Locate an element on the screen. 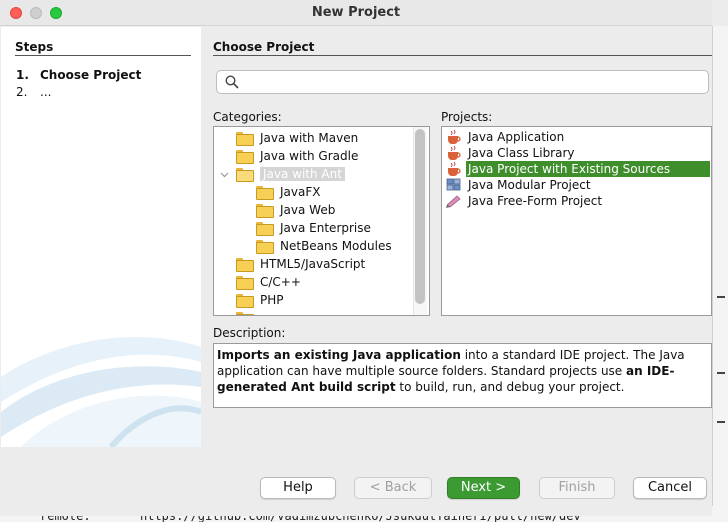 This screenshot has height=522, width=728. modules-icon is located at coordinates (453, 184).